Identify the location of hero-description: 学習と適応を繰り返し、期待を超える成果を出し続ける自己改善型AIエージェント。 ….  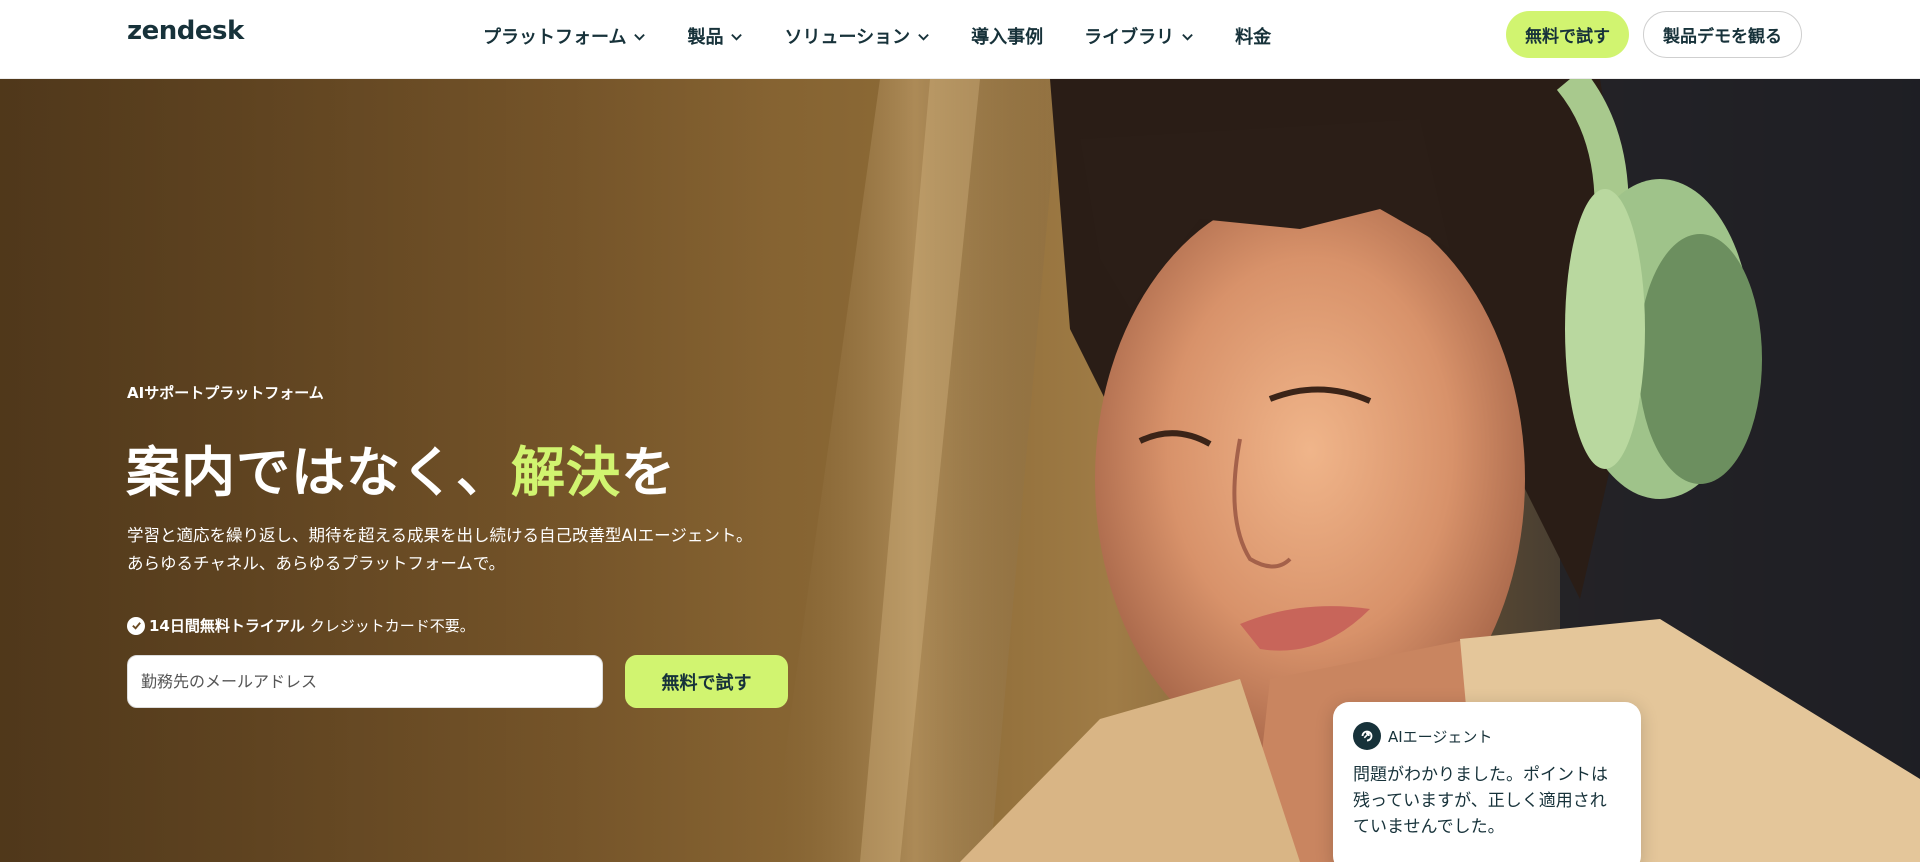
(477, 550).